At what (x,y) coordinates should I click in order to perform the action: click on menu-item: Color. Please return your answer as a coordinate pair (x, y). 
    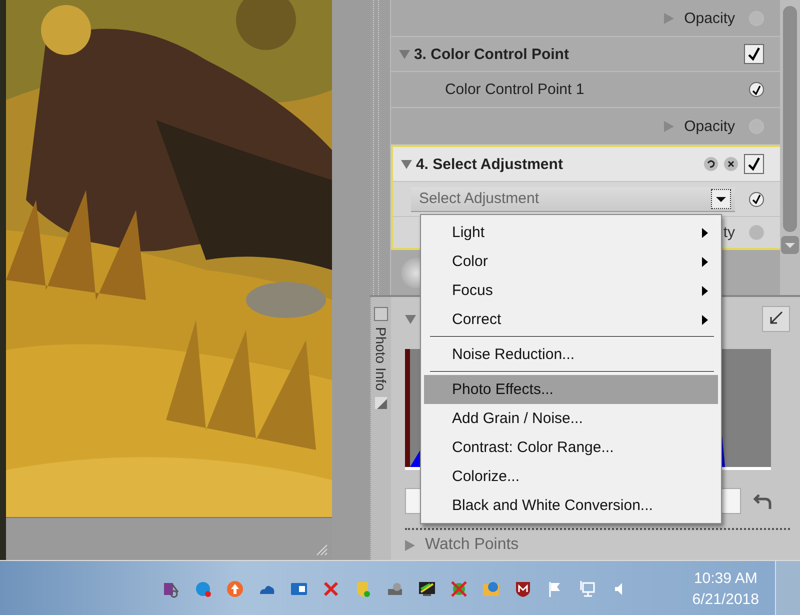
    Looking at the image, I should click on (571, 261).